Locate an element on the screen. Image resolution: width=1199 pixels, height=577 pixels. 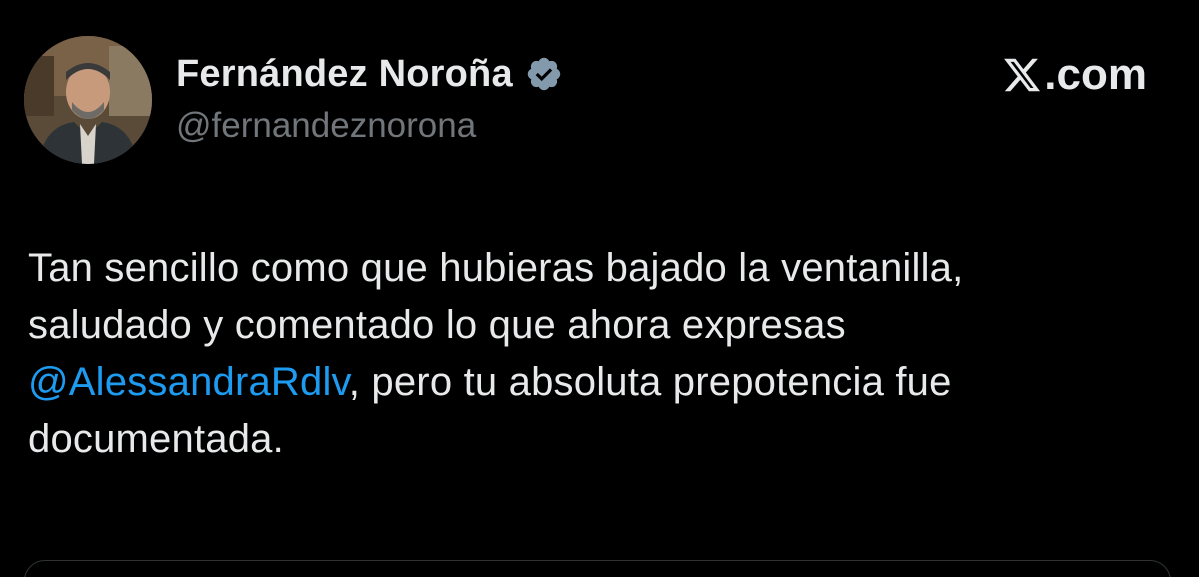
tweet-line-4: documentada. is located at coordinates (156, 439).